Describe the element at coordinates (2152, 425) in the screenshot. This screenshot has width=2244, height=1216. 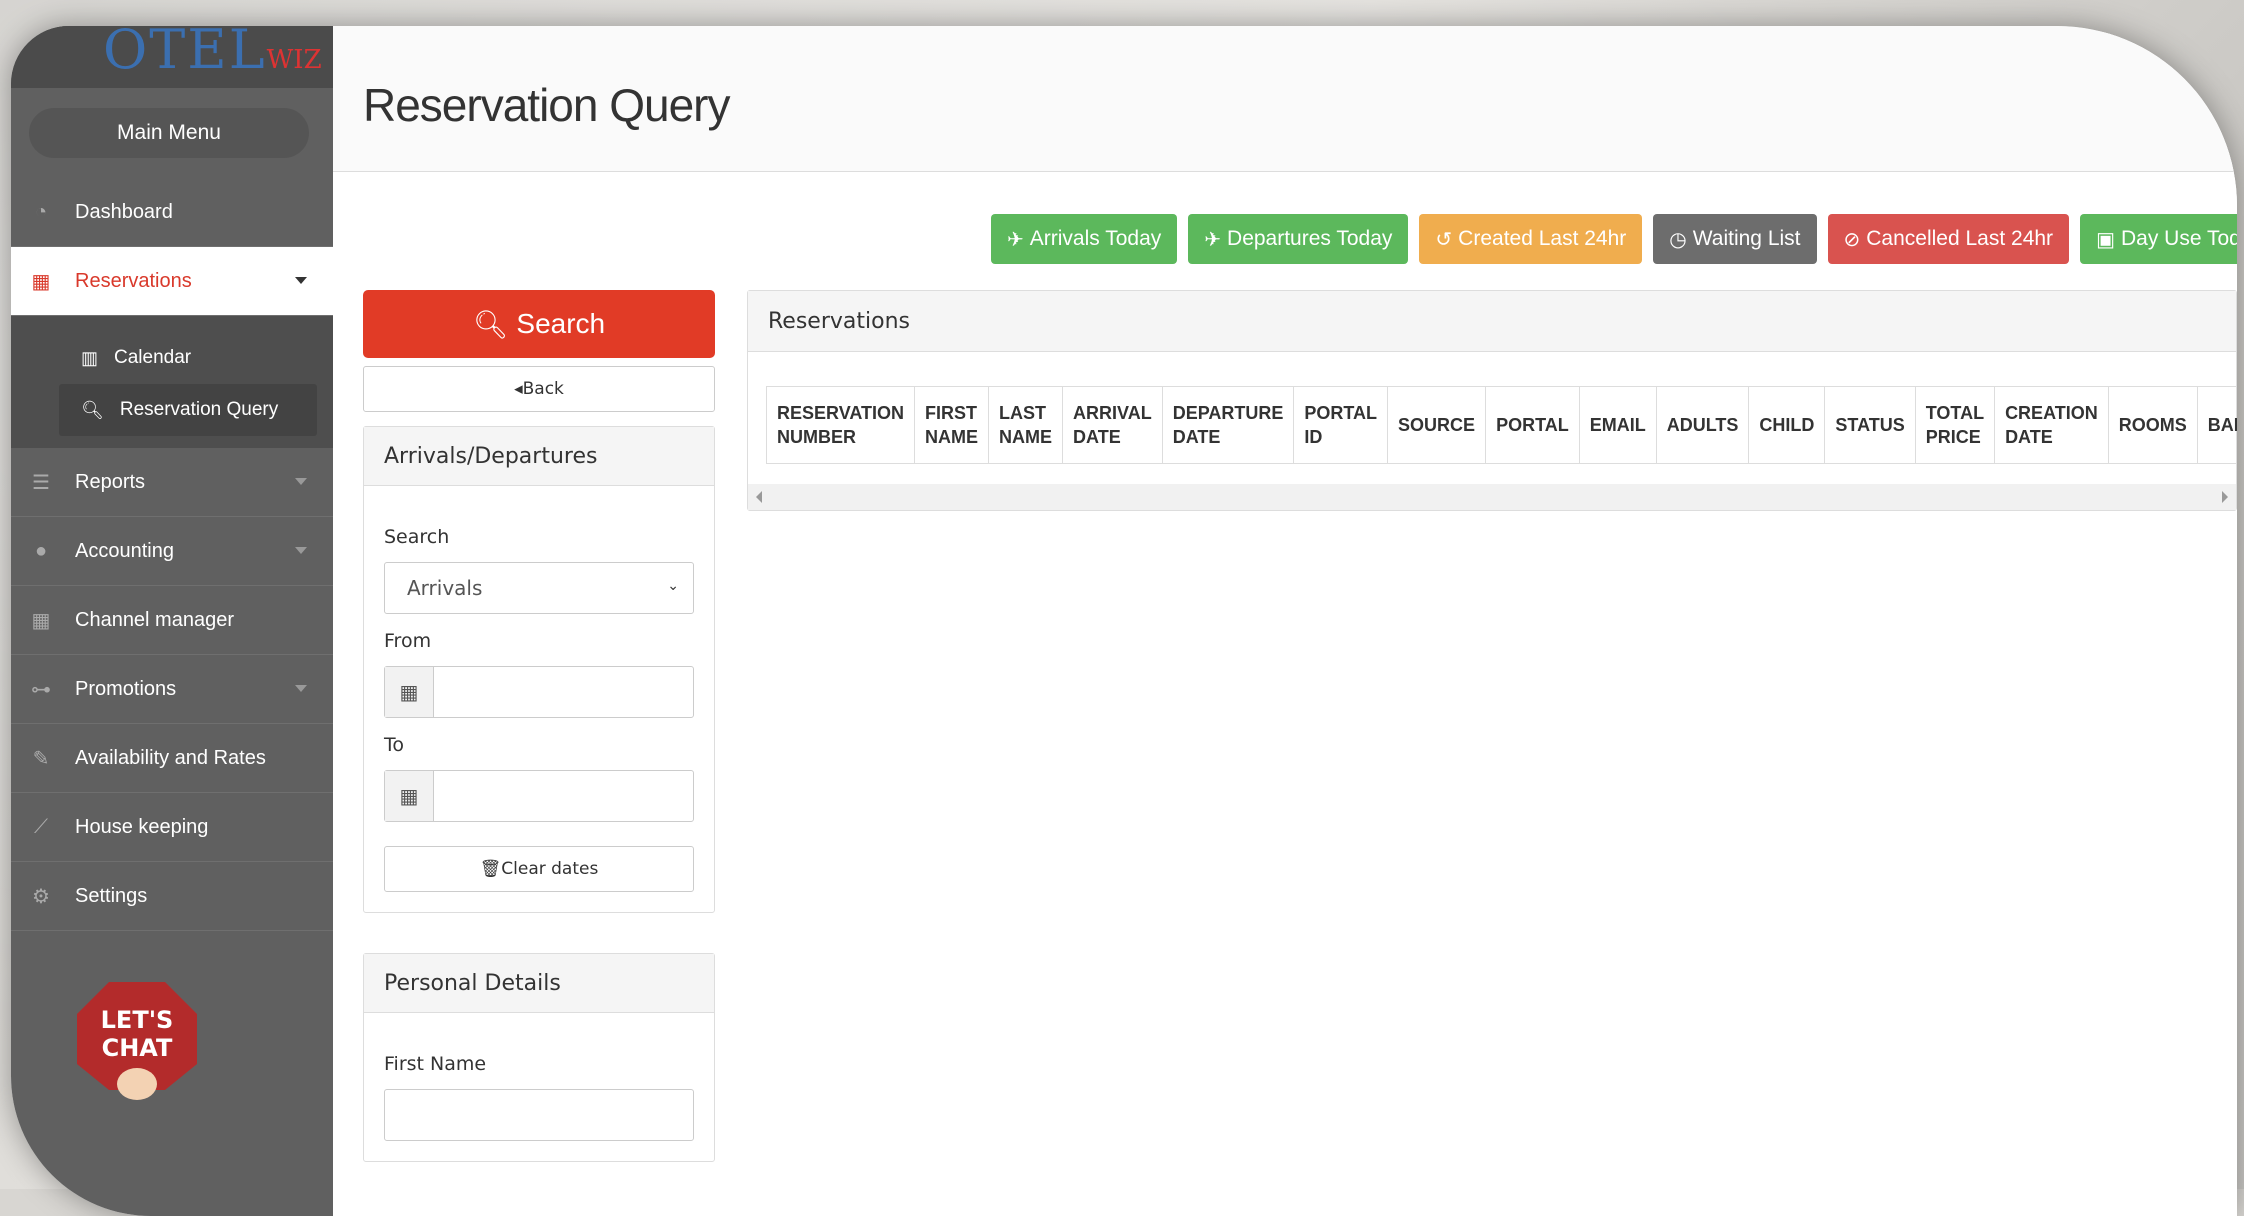
I see `column-header: ROOMS` at that location.